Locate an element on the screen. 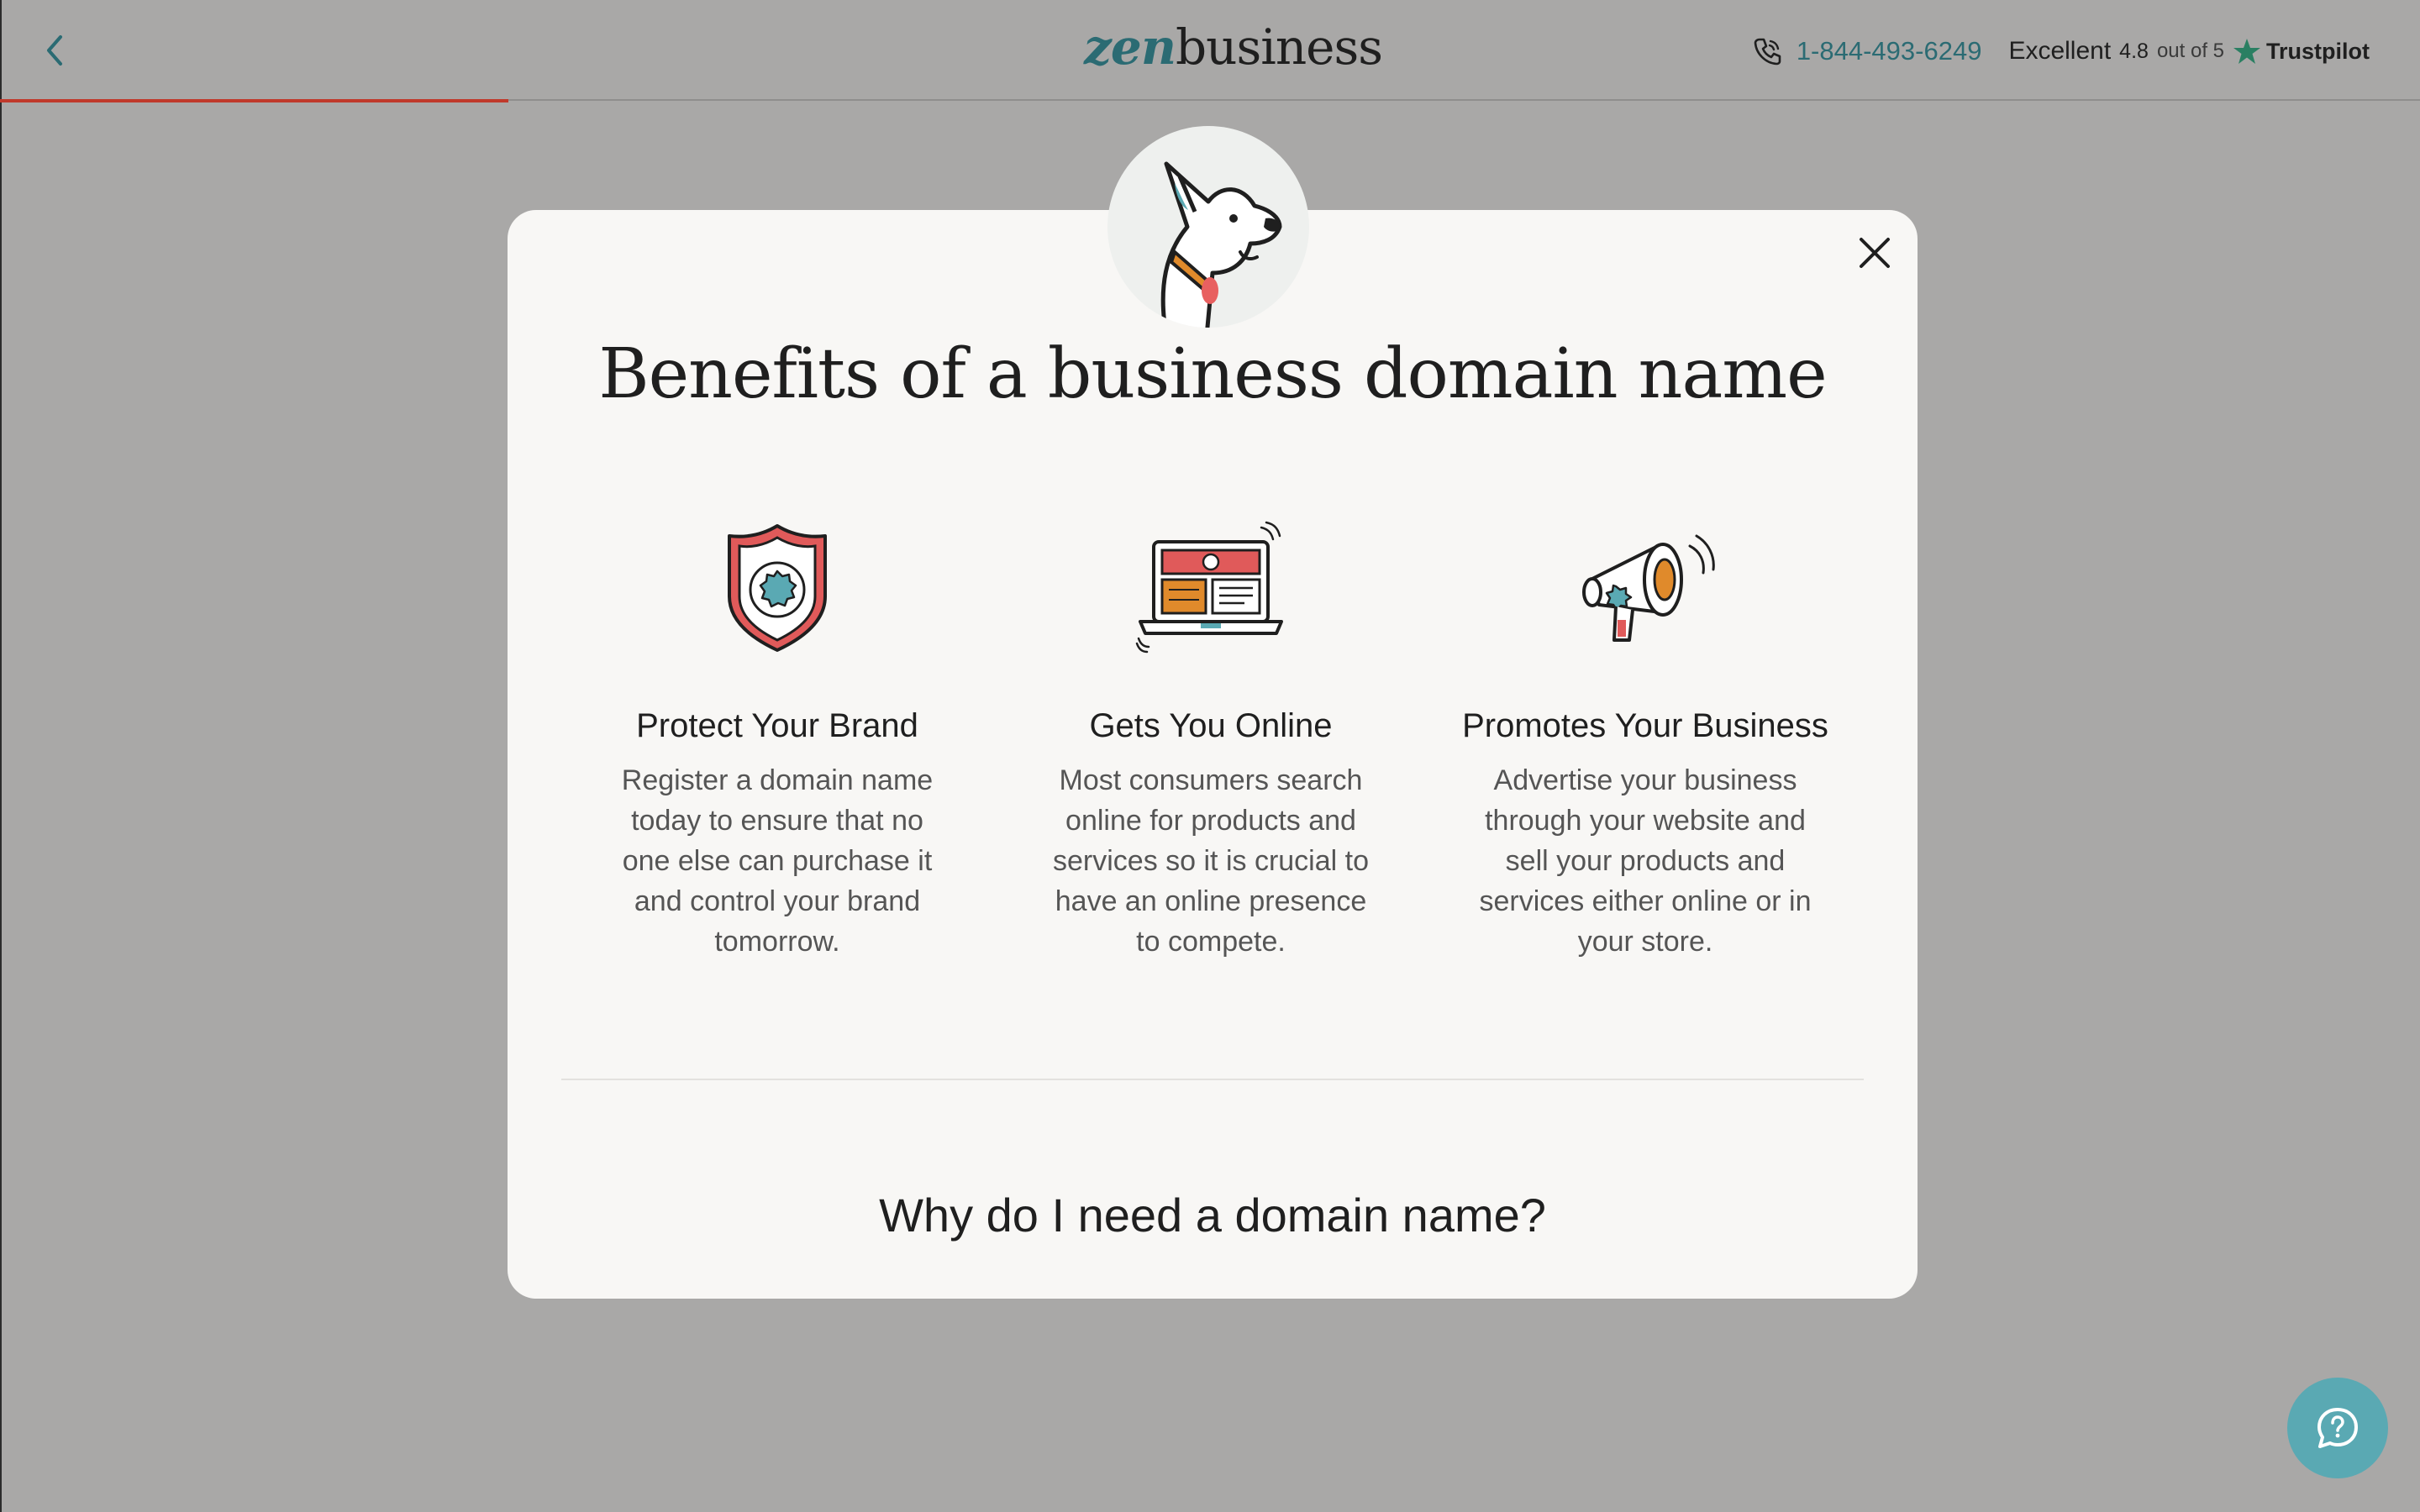 The width and height of the screenshot is (2420, 1512). close-icon is located at coordinates (1875, 253).